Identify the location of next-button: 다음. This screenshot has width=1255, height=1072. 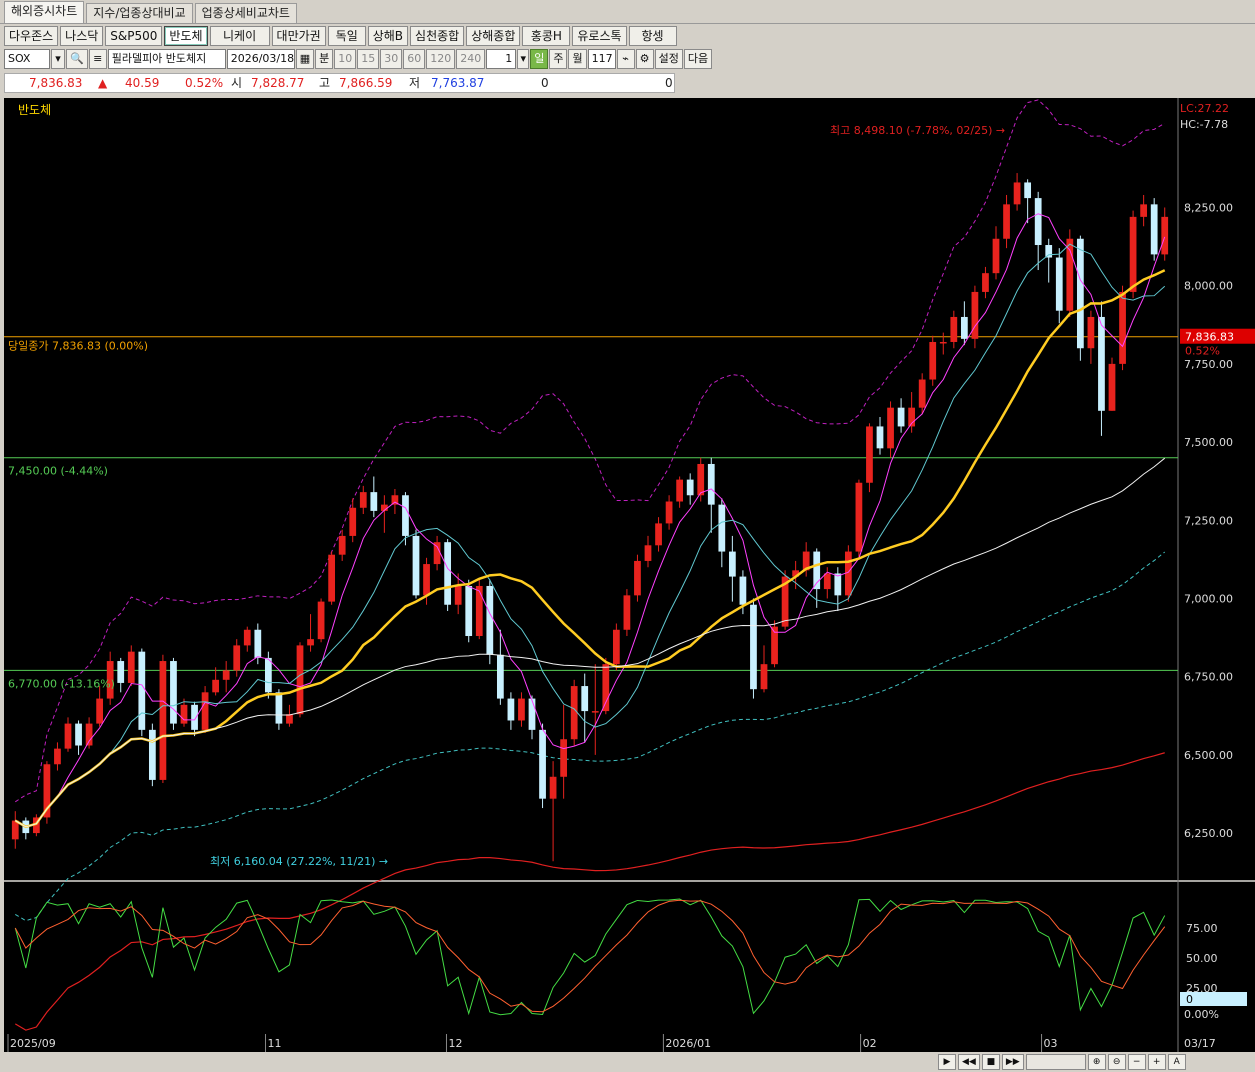
(698, 59).